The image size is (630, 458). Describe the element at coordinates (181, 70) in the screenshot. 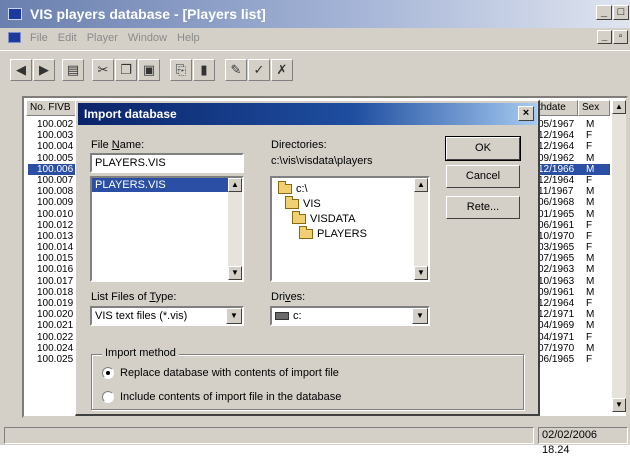

I see `new-record-icon: ⎘` at that location.